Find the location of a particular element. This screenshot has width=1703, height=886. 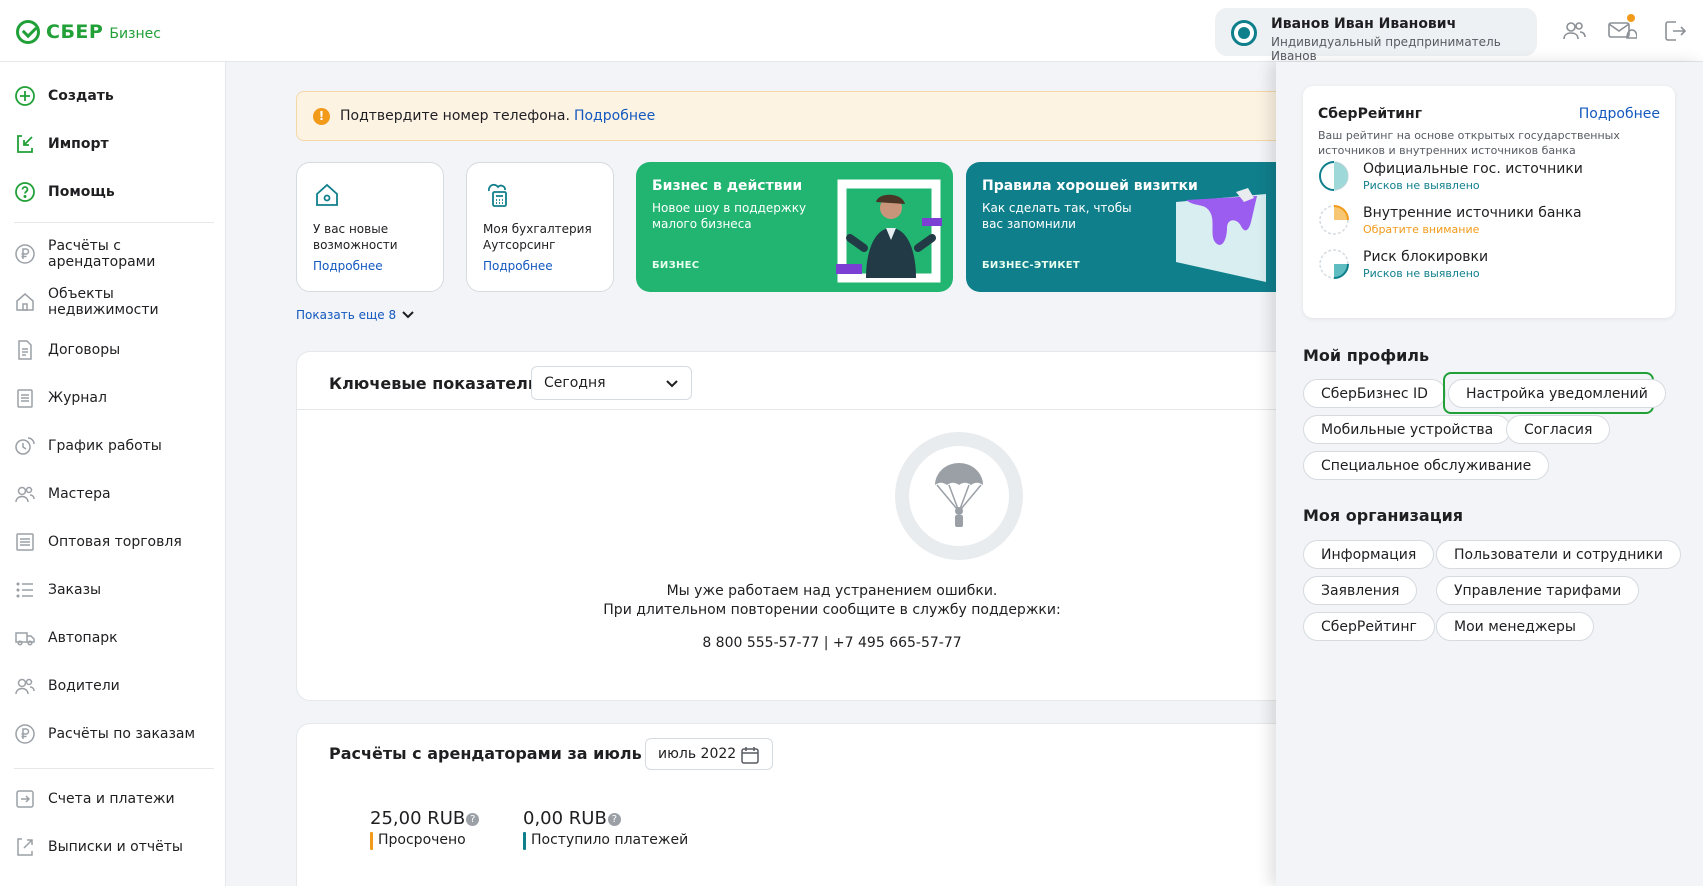

tenants-title: Расчёты с арендаторами за июль 2022 is located at coordinates (510, 753).